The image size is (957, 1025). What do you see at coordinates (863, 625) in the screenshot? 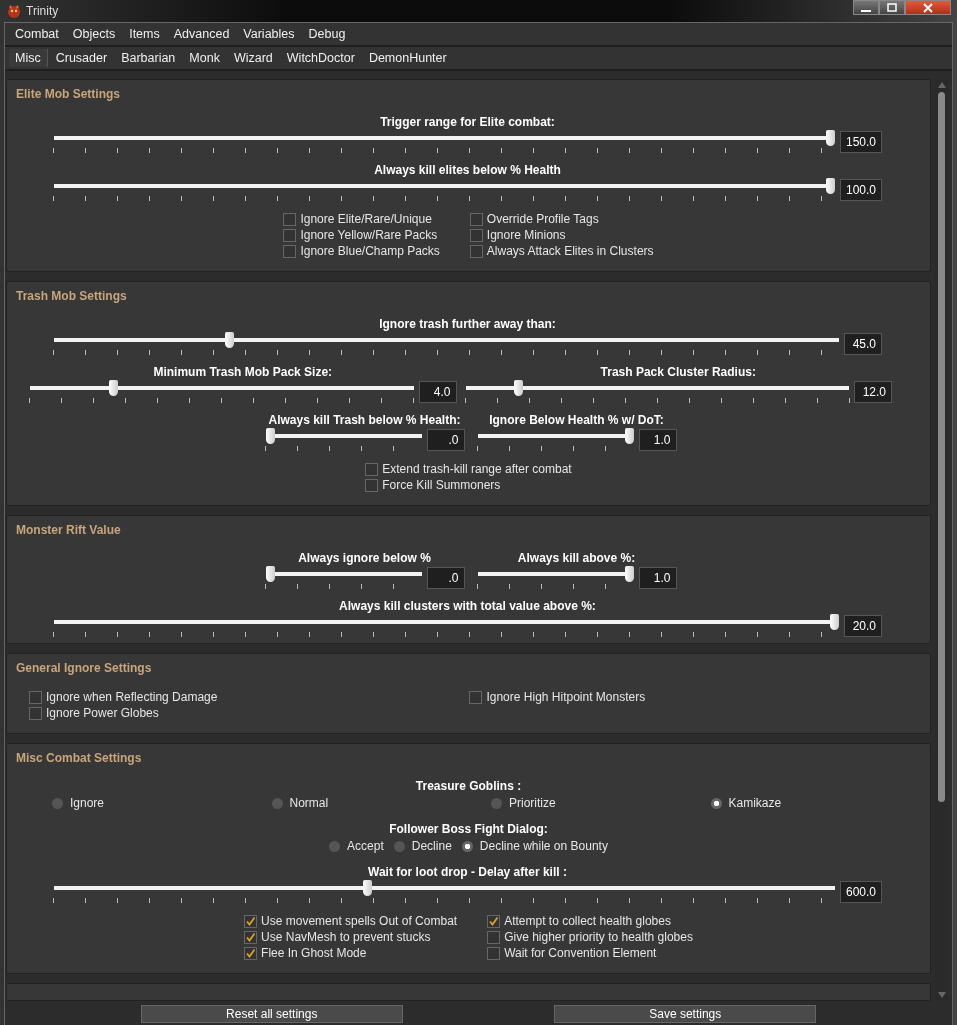
I see `value-field: 20.0` at bounding box center [863, 625].